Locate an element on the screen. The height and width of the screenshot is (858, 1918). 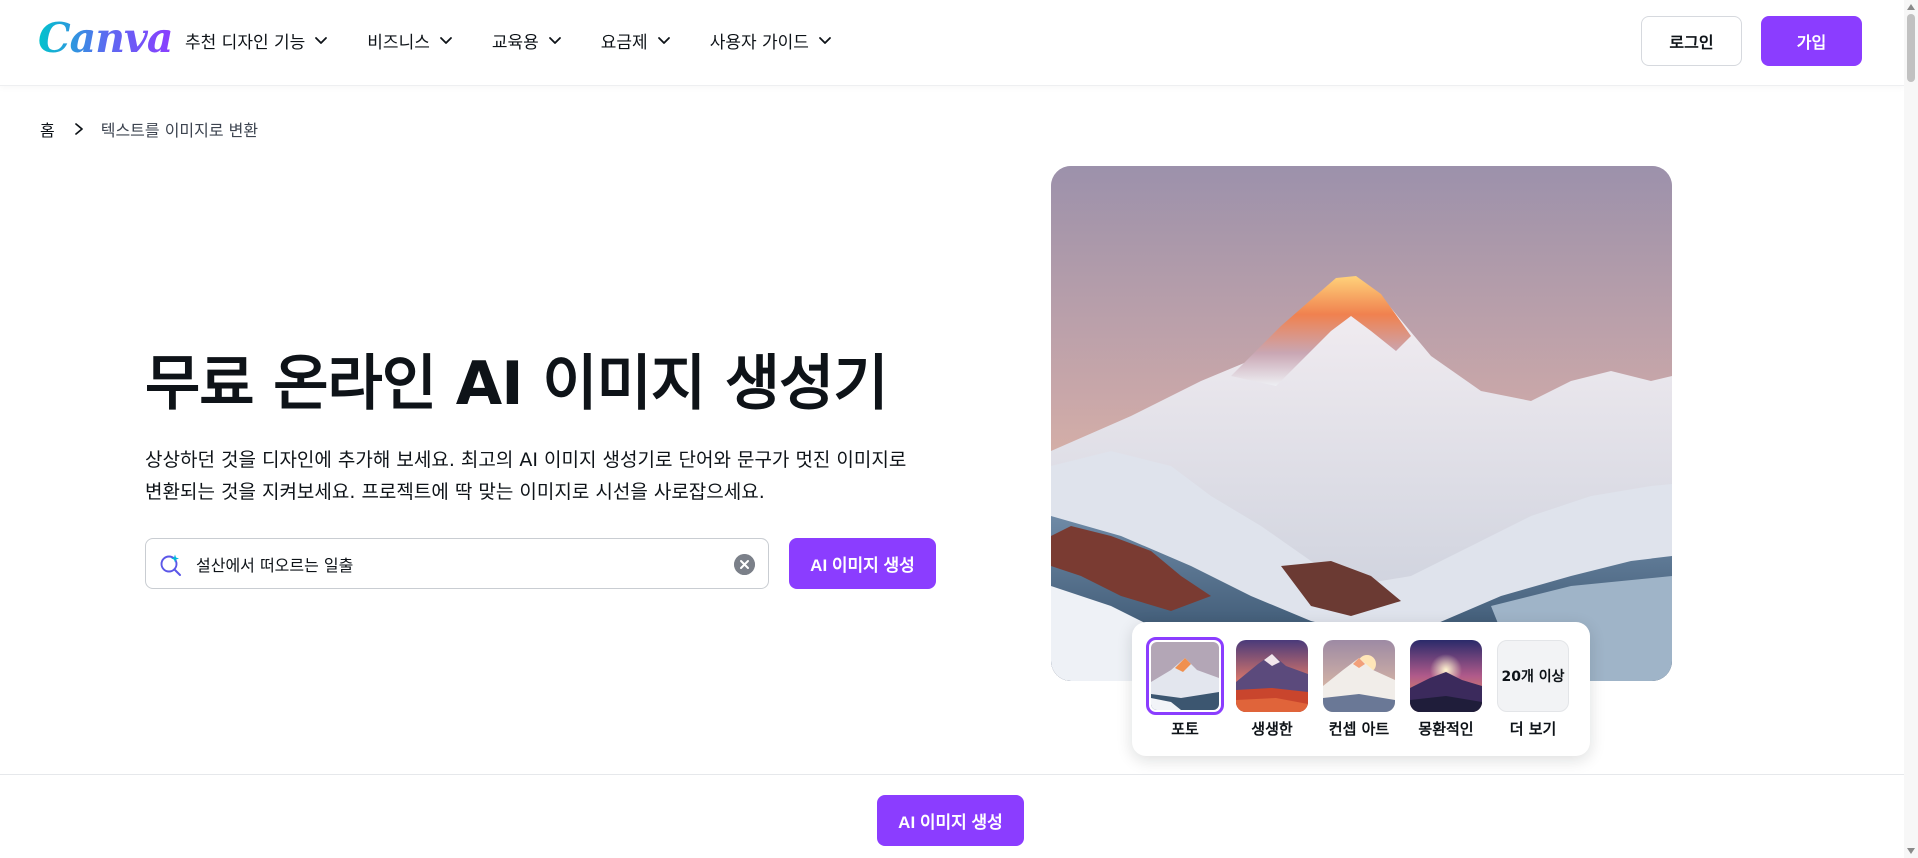
nav-item-label: 비즈니스 is located at coordinates (398, 42).